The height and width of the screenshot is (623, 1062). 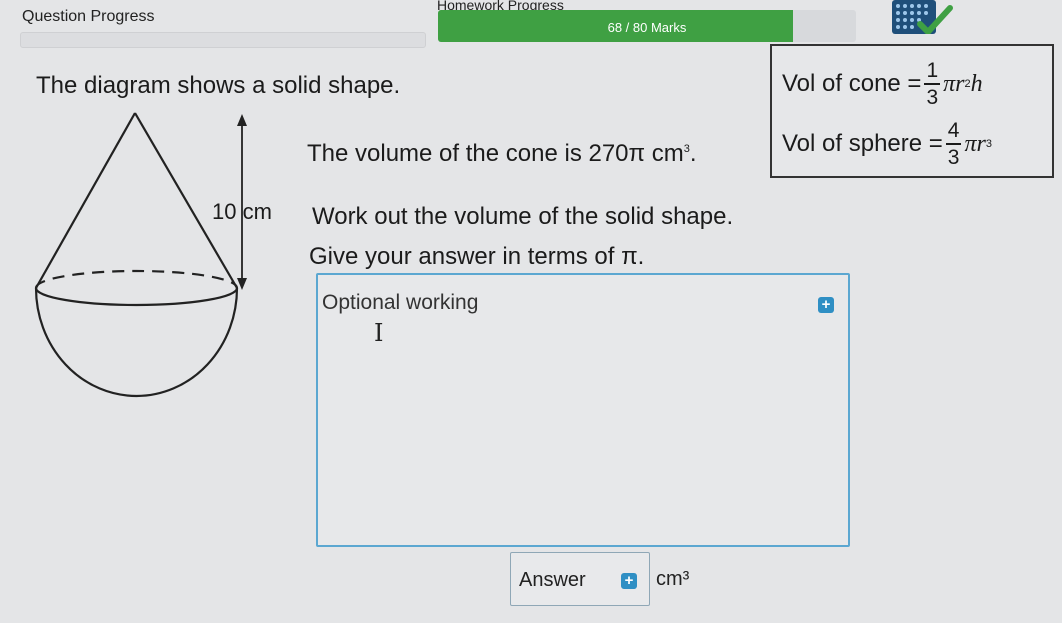 What do you see at coordinates (932, 72) in the screenshot?
I see `cone-fraction-numerator: 1` at bounding box center [932, 72].